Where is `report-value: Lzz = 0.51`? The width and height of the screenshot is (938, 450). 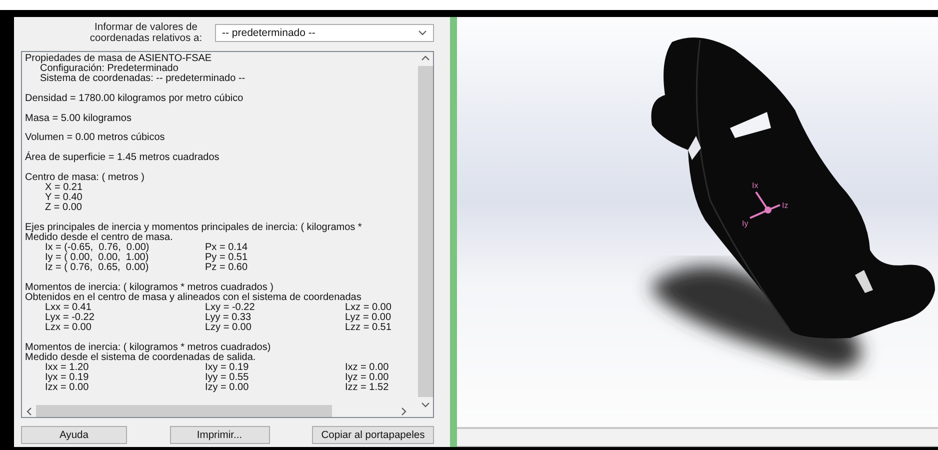 report-value: Lzz = 0.51 is located at coordinates (368, 328).